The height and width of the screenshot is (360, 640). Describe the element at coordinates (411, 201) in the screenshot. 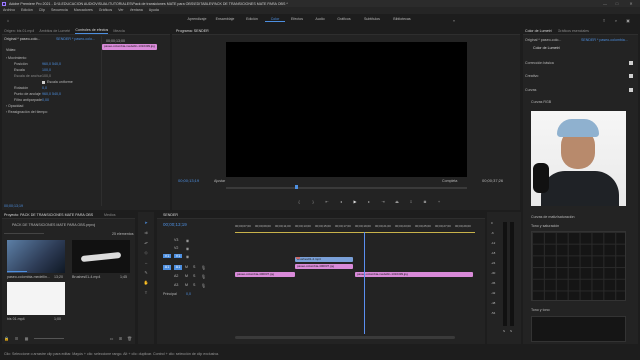

I see `extract-icon: ⇩` at that location.